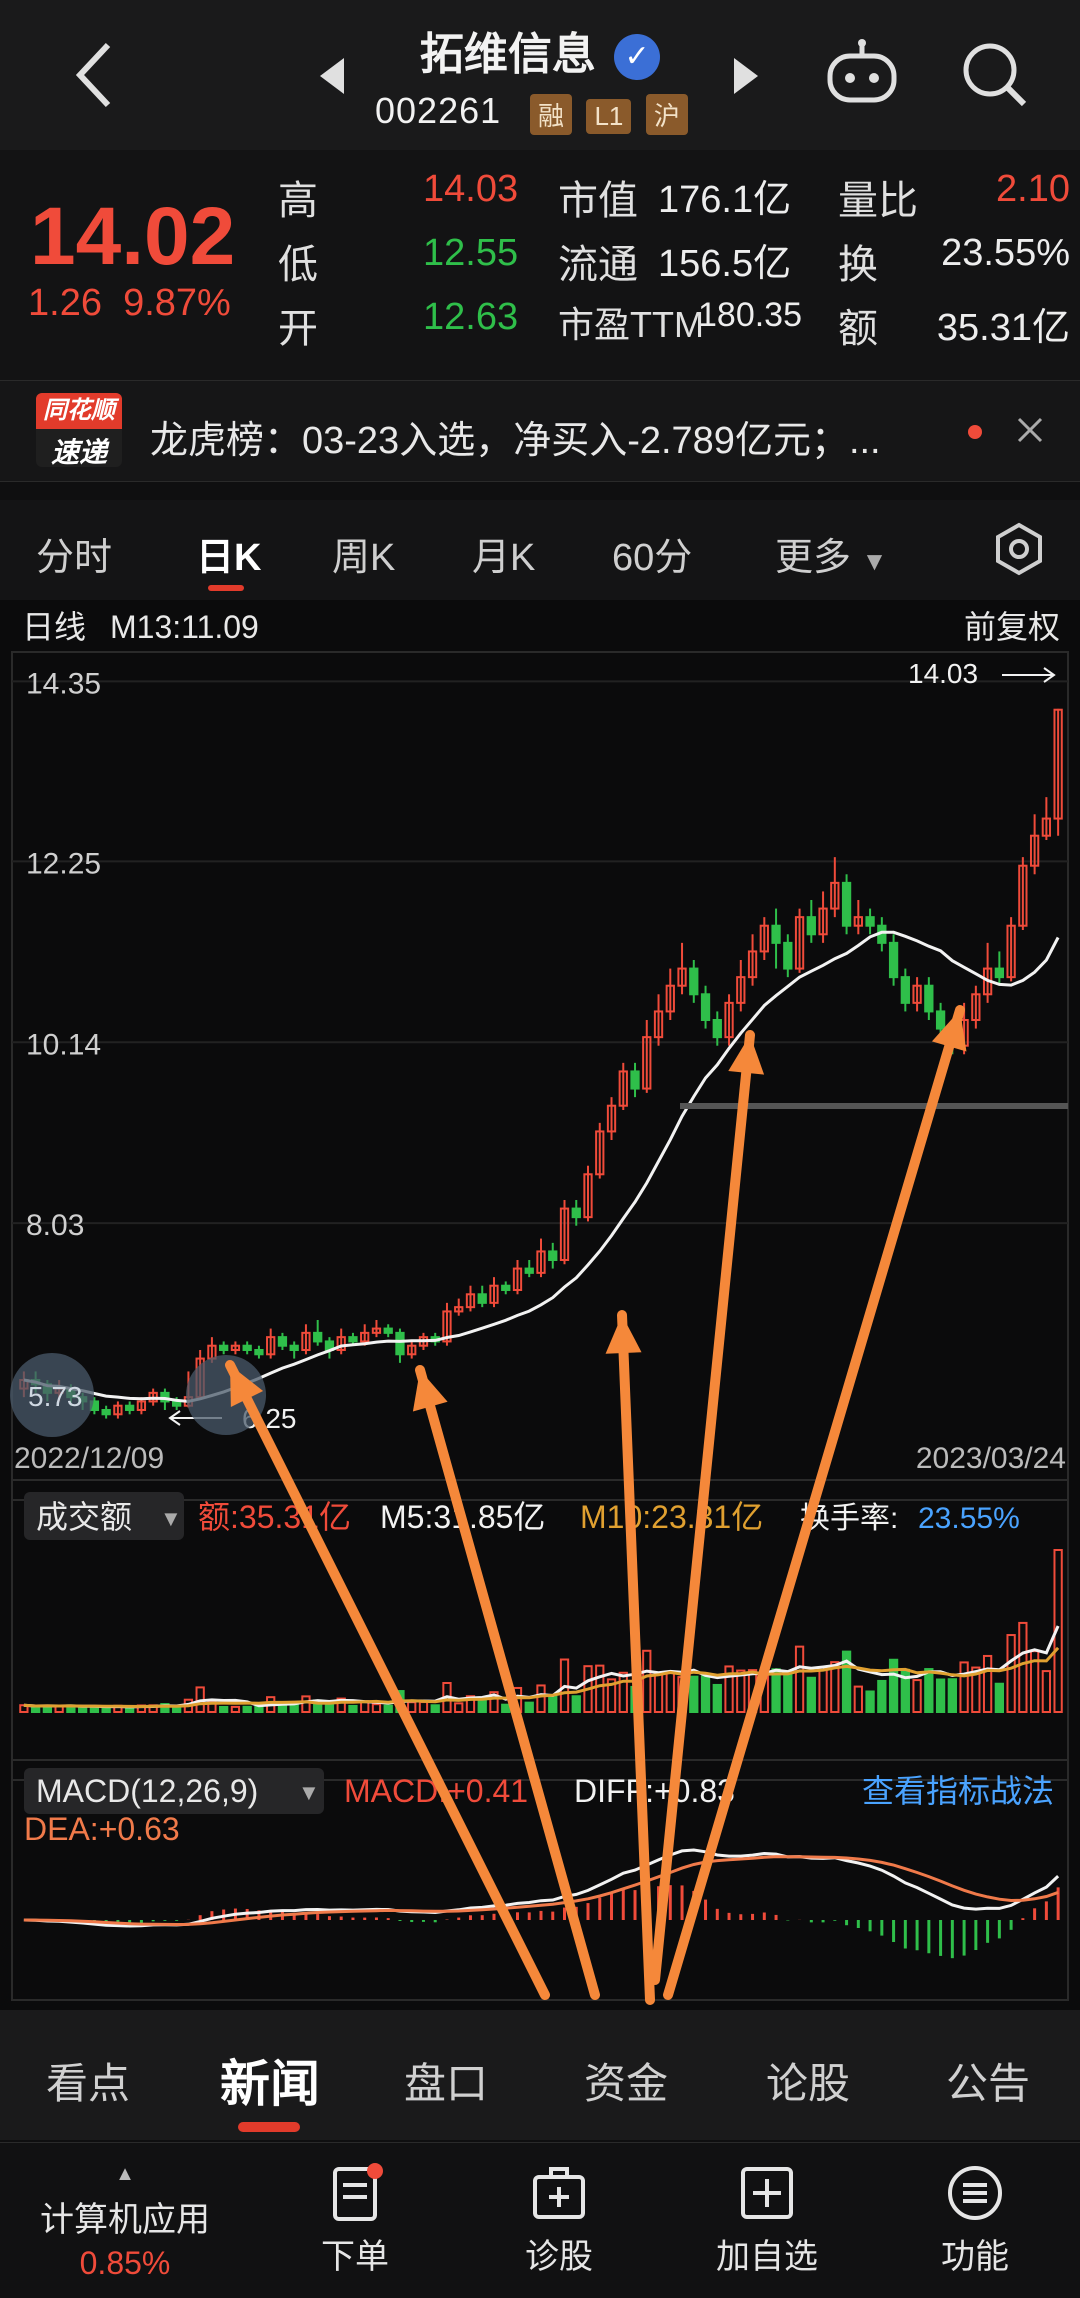 The width and height of the screenshot is (1080, 2298). I want to click on tab-daily-k: 日K, so click(228, 553).